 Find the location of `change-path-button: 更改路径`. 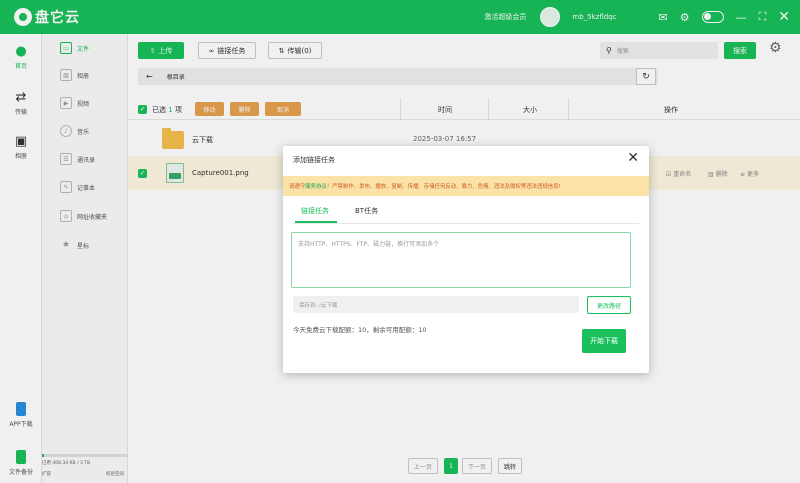

change-path-button: 更改路径 is located at coordinates (609, 305).